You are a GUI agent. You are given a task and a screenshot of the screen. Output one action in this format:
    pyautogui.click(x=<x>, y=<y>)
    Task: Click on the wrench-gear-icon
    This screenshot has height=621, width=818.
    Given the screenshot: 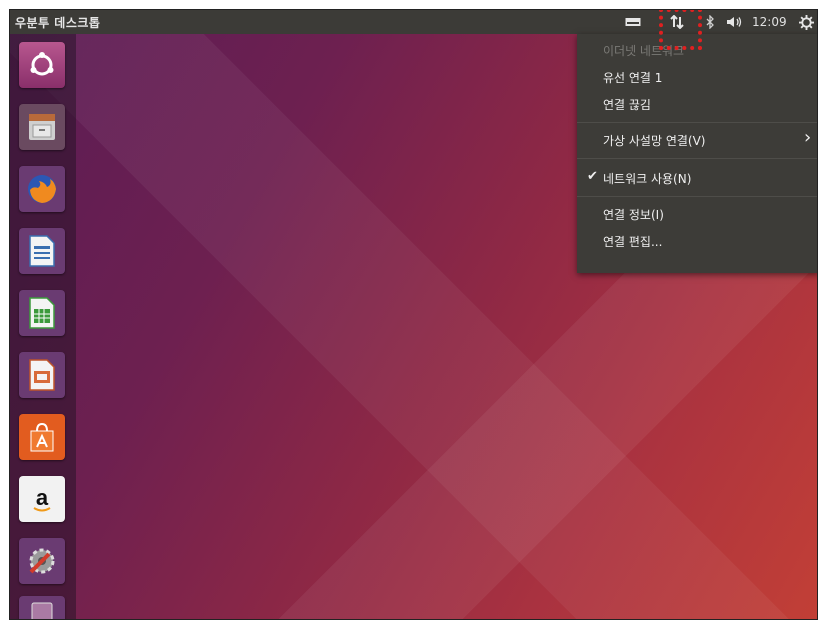 What is the action you would take?
    pyautogui.click(x=42, y=561)
    